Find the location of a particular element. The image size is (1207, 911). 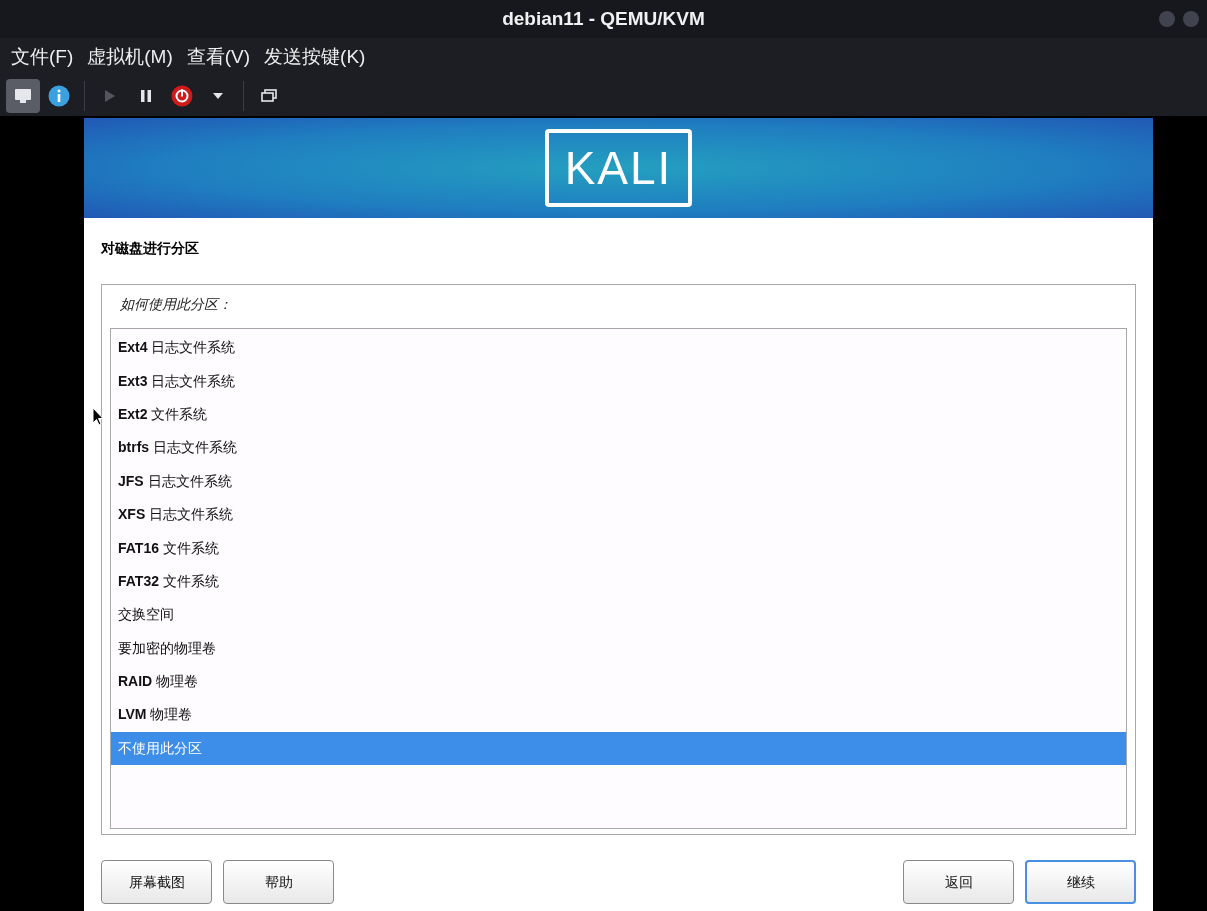

pause-icon is located at coordinates (146, 96).